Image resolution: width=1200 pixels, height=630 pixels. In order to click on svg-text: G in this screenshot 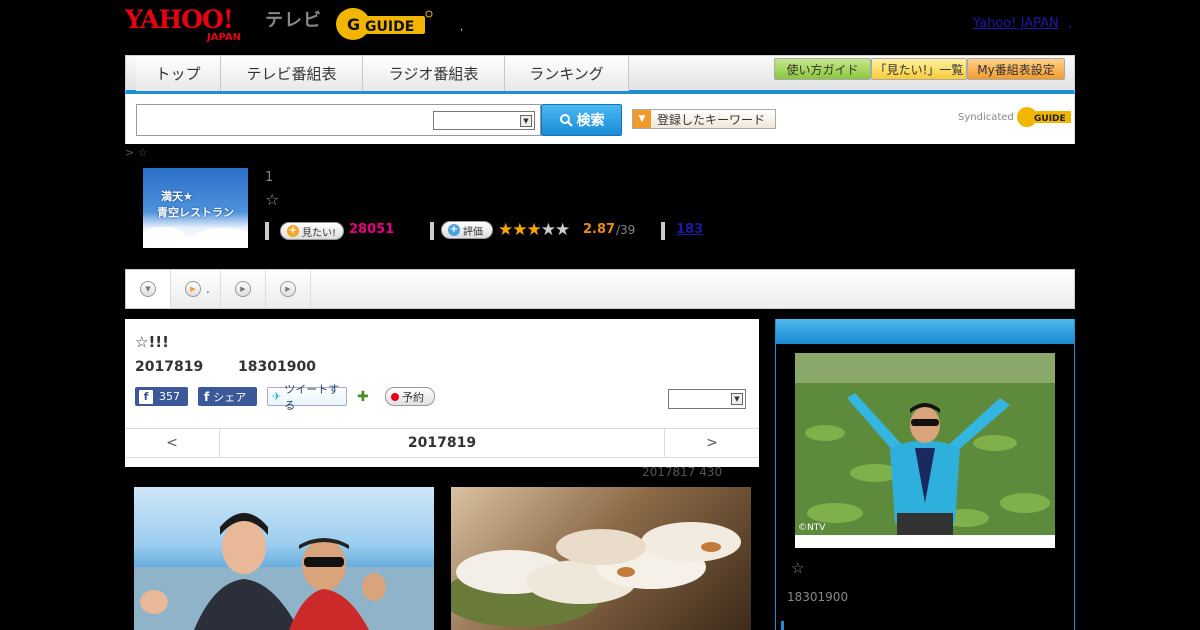, I will do `click(353, 24)`.